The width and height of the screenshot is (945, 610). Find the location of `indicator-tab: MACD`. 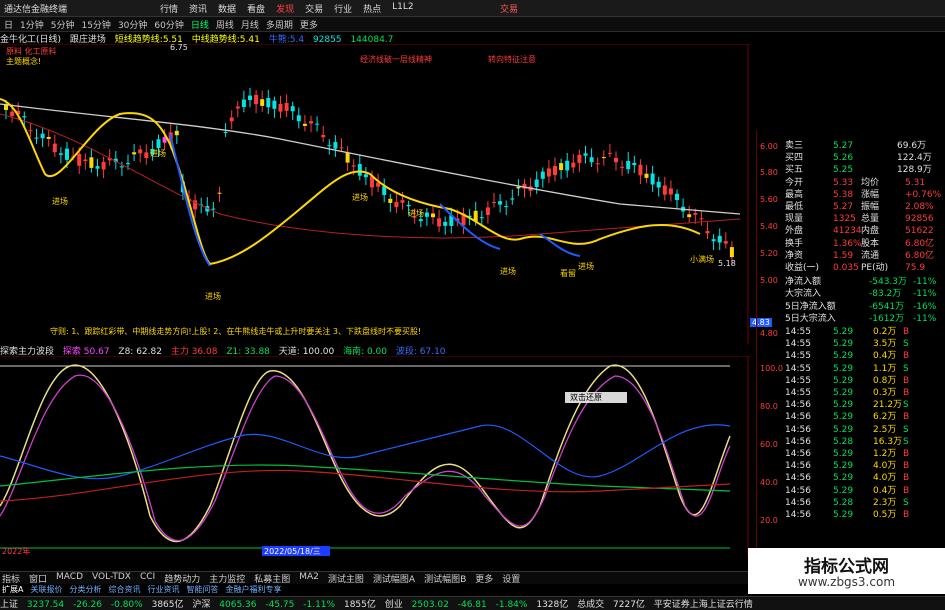

indicator-tab: MACD is located at coordinates (69, 578).